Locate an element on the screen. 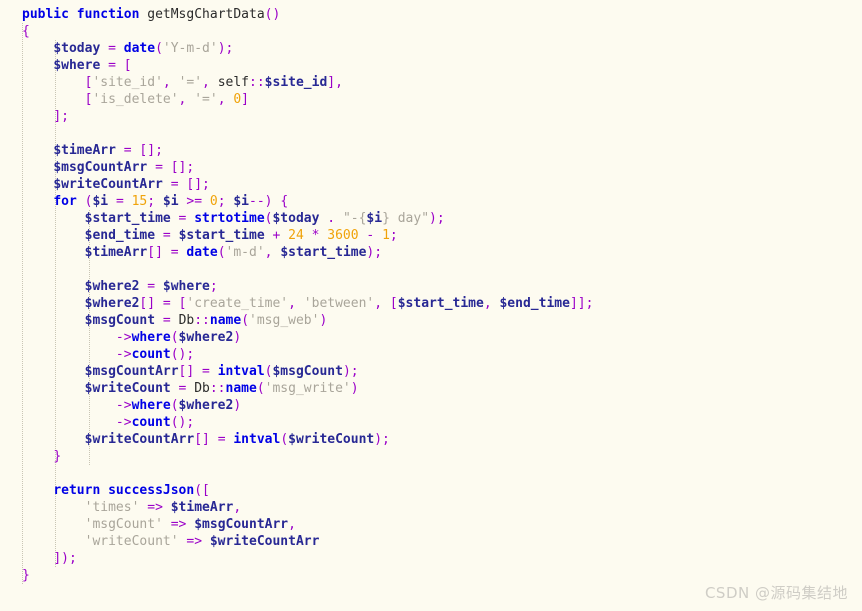  code-line: return successJson([ is located at coordinates (431, 490).